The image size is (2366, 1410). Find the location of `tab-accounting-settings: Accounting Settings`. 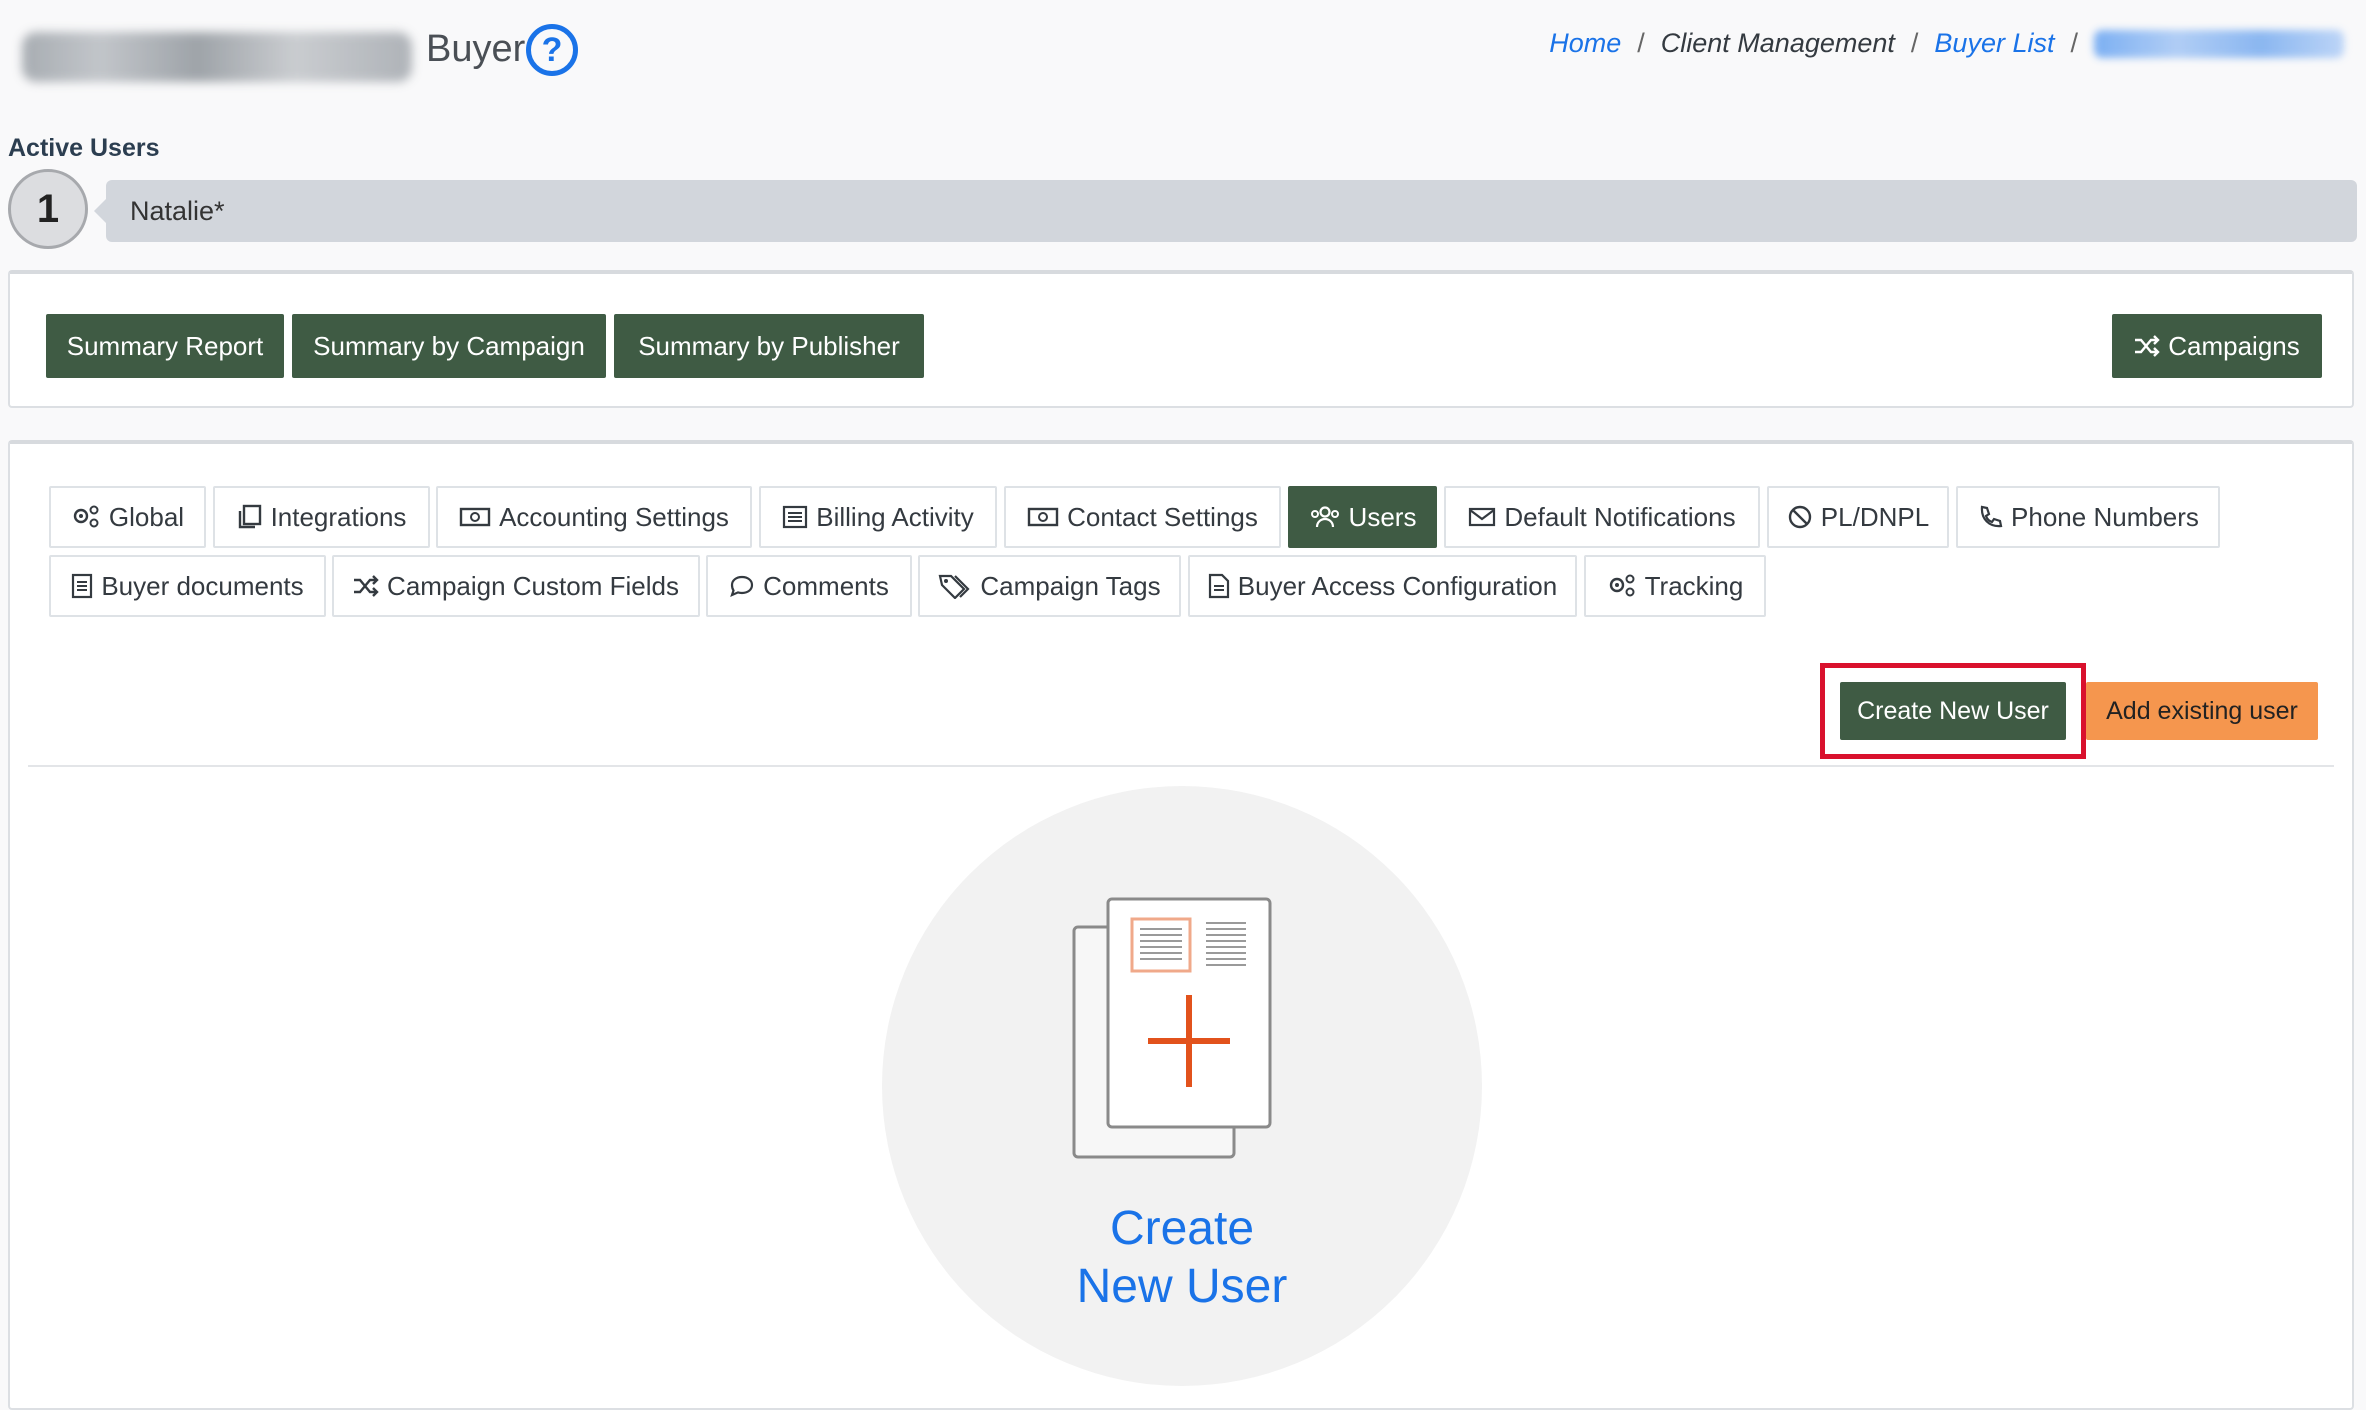

tab-accounting-settings: Accounting Settings is located at coordinates (594, 517).